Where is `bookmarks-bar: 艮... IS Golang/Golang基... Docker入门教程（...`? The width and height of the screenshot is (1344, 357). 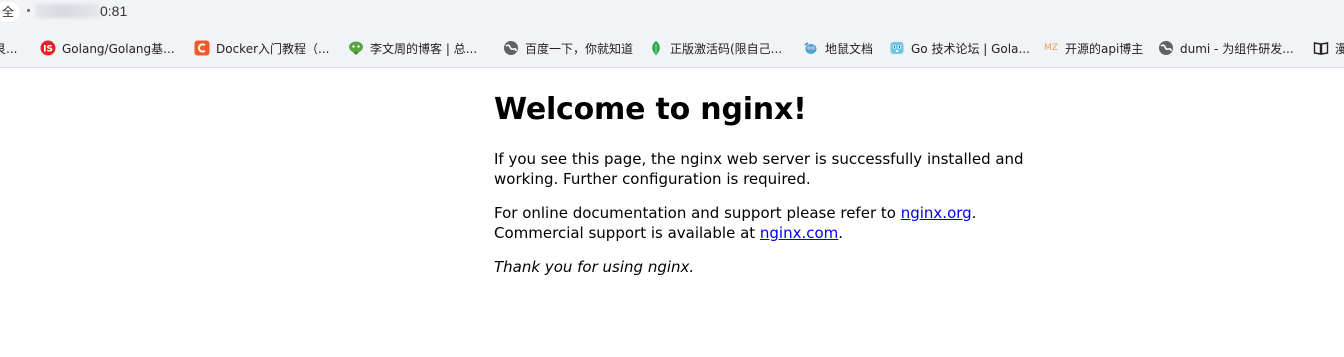
bookmarks-bar: 艮... IS Golang/Golang基... Docker入门教程（... is located at coordinates (672, 48).